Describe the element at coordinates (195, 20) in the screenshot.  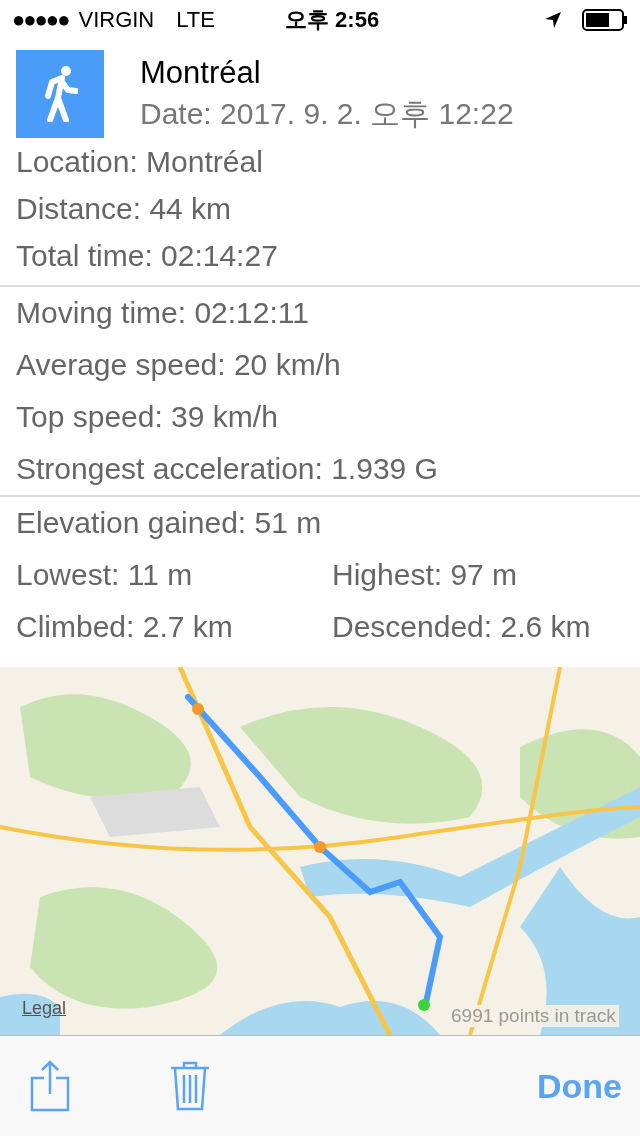
I see `network-type: LTE` at that location.